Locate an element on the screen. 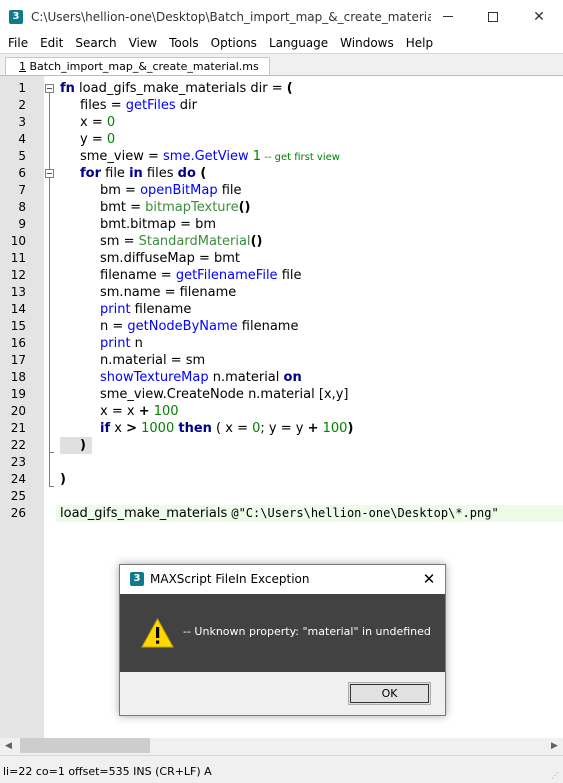 Image resolution: width=563 pixels, height=783 pixels. code-text: load_gifs_make_materials dir = is located at coordinates (180, 88).